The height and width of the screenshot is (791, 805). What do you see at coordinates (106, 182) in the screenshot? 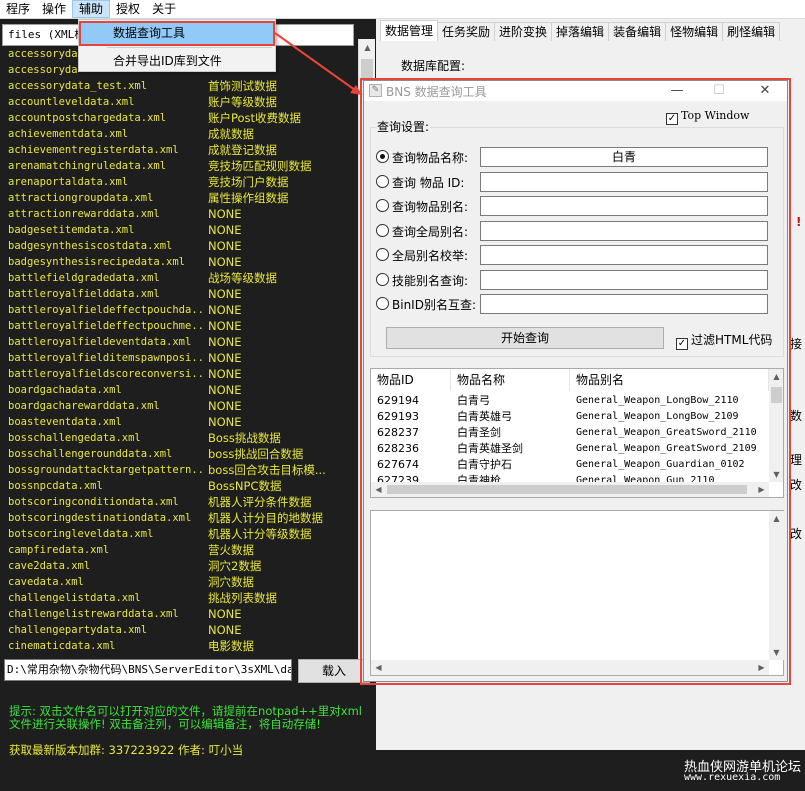
I see `file-name: arenaportaldata.xml` at bounding box center [106, 182].